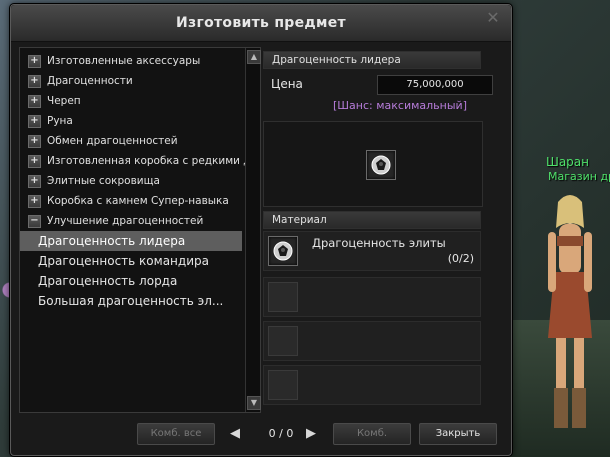  What do you see at coordinates (281, 433) in the screenshot?
I see `page-indicator: 0 / 0` at bounding box center [281, 433].